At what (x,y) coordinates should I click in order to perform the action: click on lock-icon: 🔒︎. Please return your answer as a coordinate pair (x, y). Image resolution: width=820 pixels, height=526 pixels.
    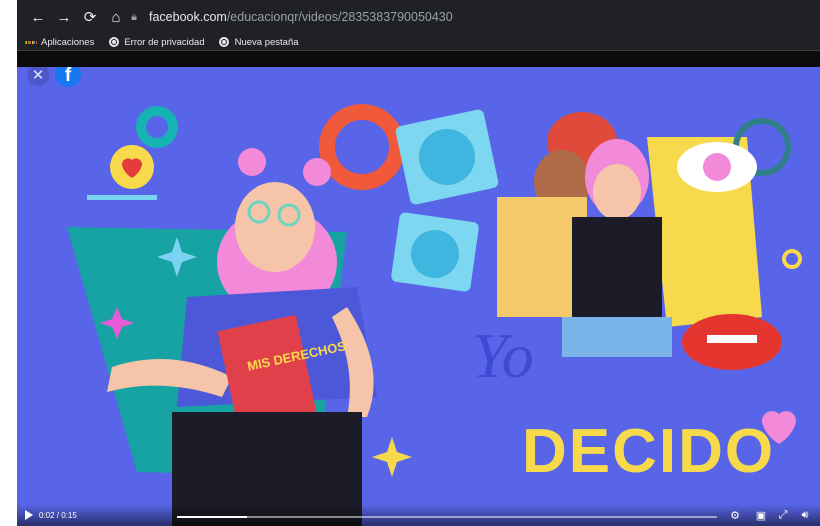
    Looking at the image, I should click on (134, 16).